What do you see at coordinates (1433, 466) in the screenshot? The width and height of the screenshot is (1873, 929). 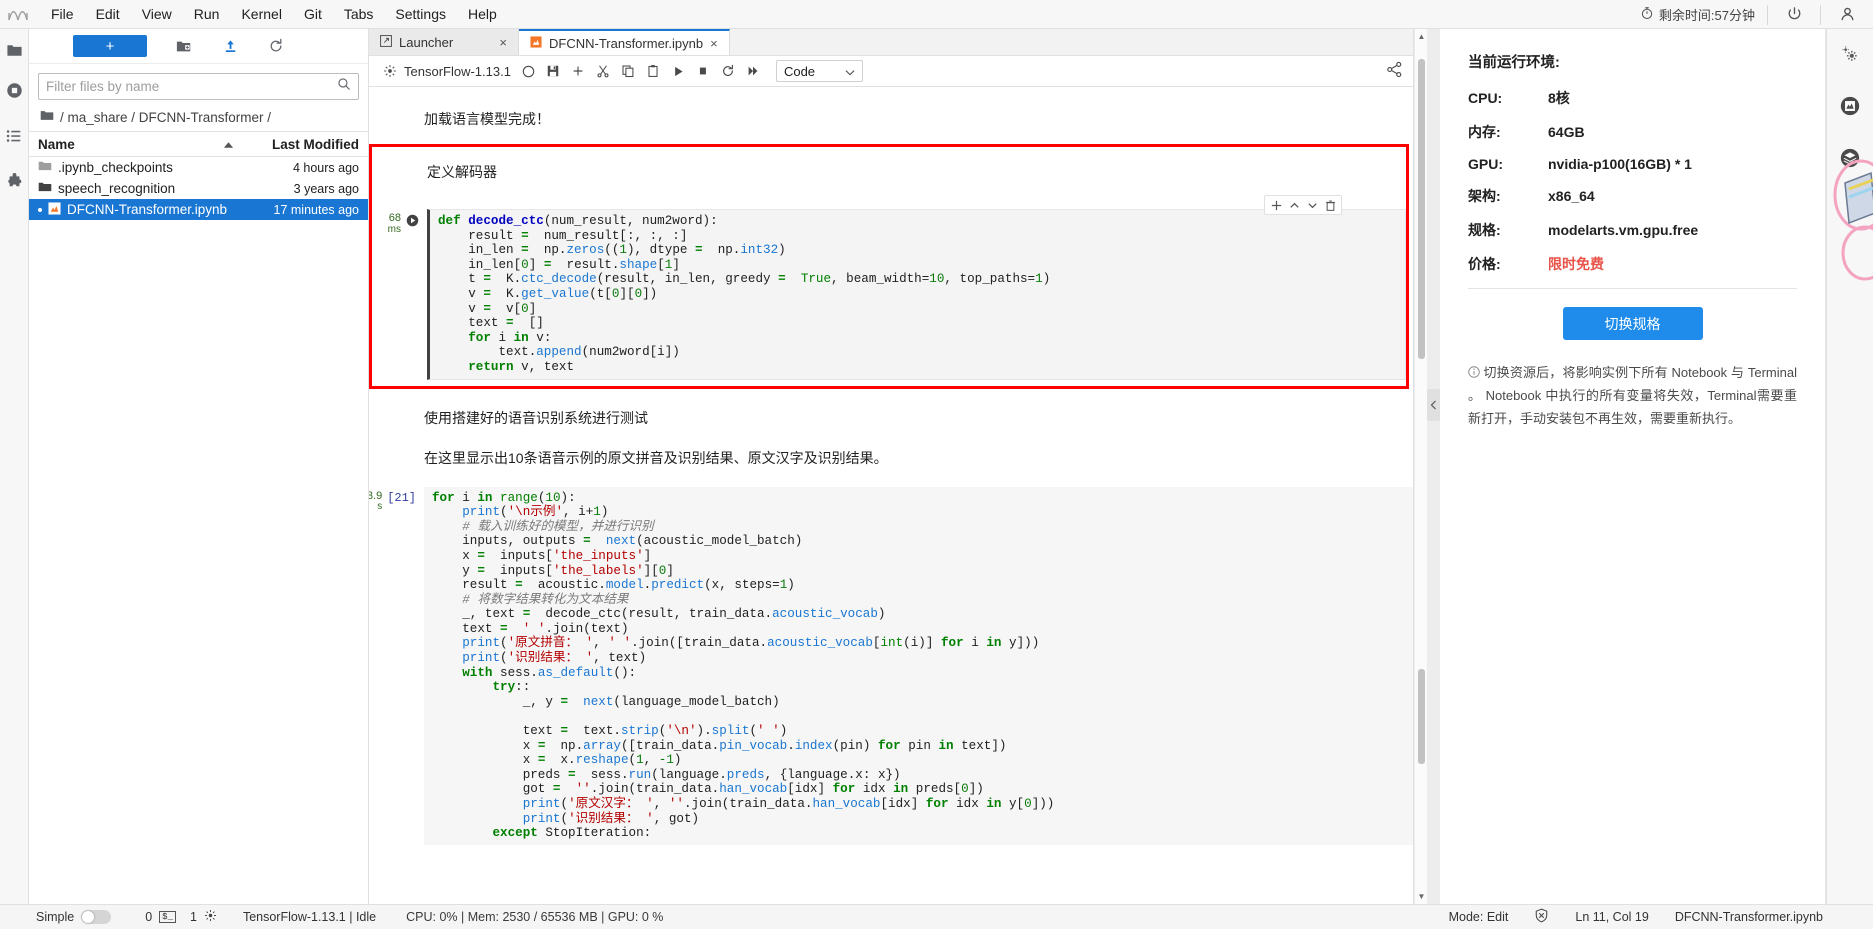 I see `panel-collapse-handle` at bounding box center [1433, 466].